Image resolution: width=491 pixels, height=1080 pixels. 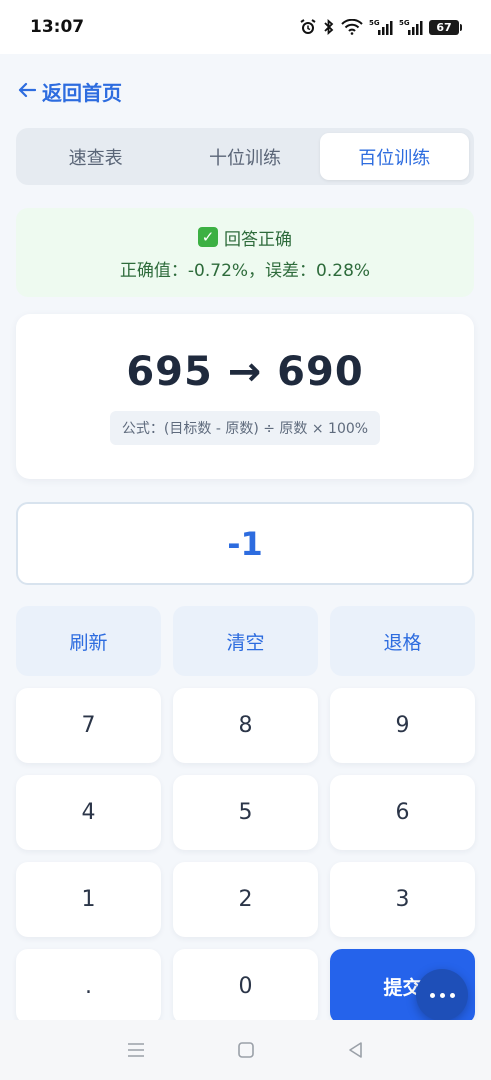 What do you see at coordinates (394, 156) in the screenshot?
I see `tab-hundreds-training: 百位训练` at bounding box center [394, 156].